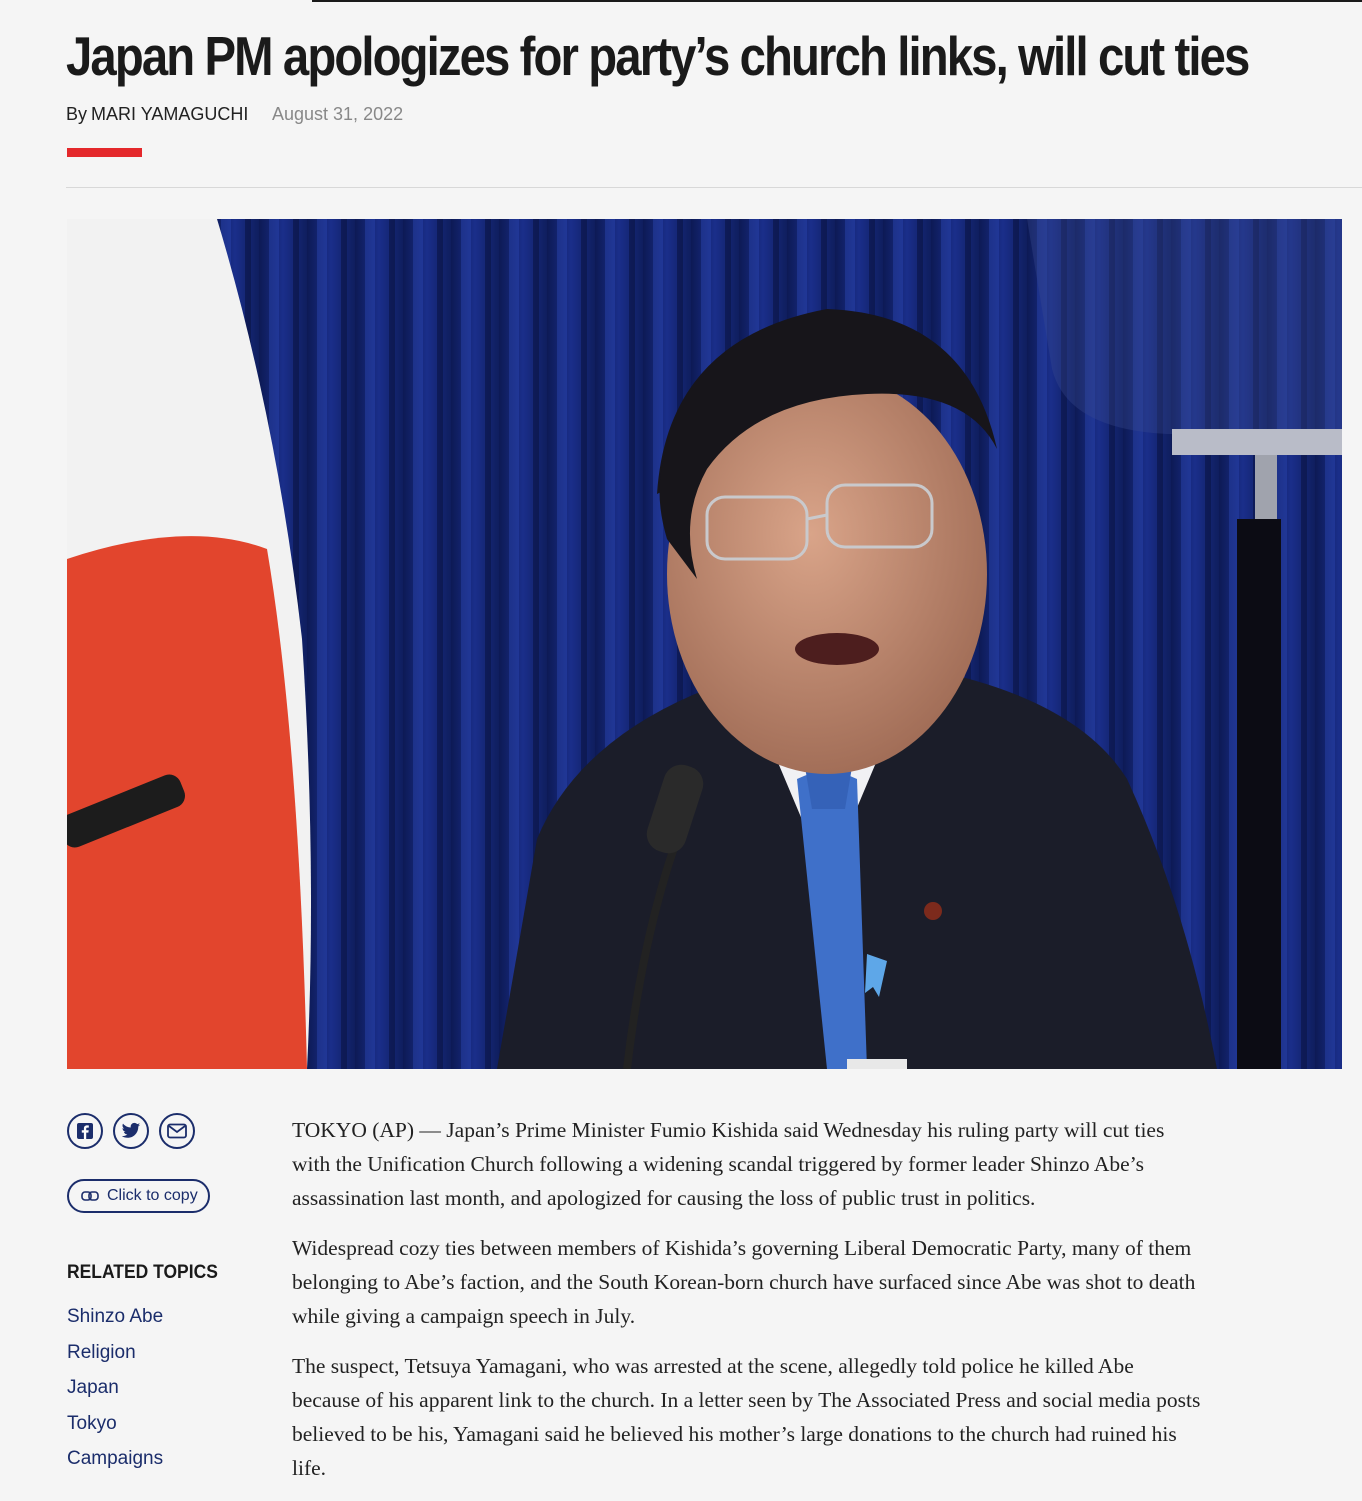 This screenshot has height=1501, width=1362. I want to click on topic-item: Campaigns, so click(115, 1466).